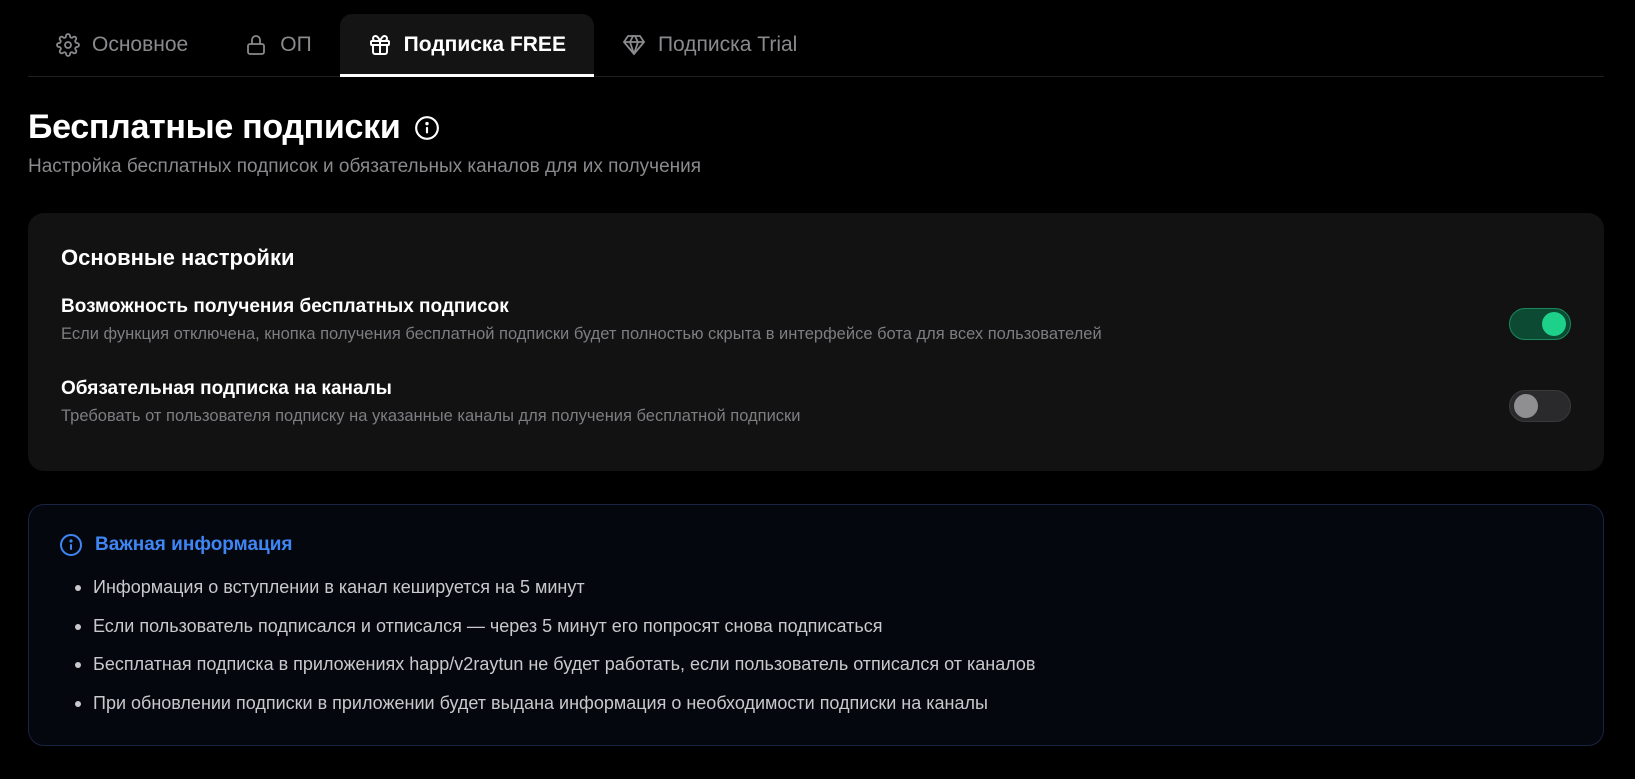 The width and height of the screenshot is (1635, 779). What do you see at coordinates (484, 44) in the screenshot?
I see `tab-label: Подписка FREE` at bounding box center [484, 44].